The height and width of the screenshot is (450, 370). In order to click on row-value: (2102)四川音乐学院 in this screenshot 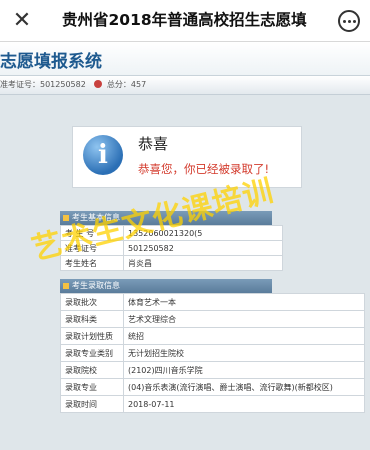, I will do `click(244, 370)`.